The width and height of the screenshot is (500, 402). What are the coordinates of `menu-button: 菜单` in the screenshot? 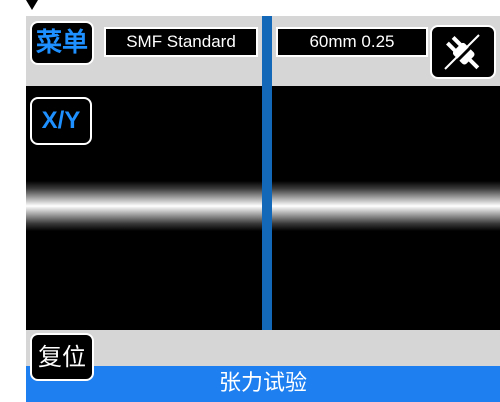 It's located at (62, 43).